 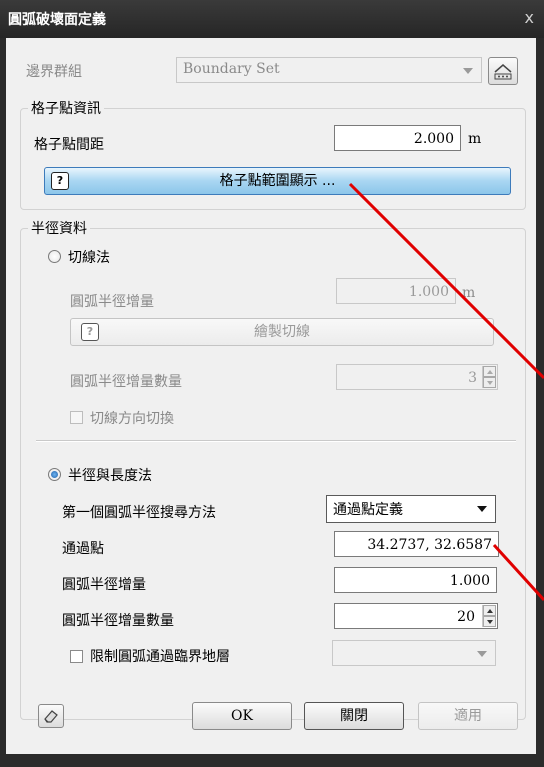 I want to click on annotation-arrow-pass-point, so click(x=518, y=572).